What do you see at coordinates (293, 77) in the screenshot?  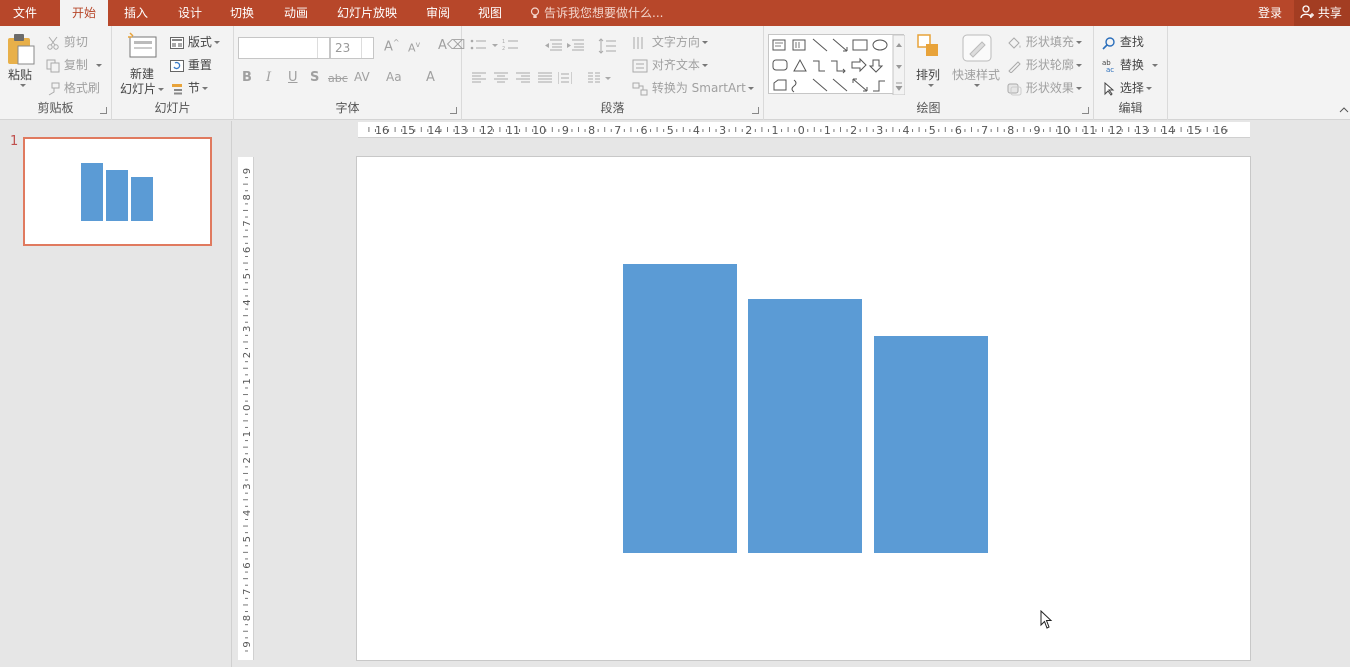 I see `underline-icon: U` at bounding box center [293, 77].